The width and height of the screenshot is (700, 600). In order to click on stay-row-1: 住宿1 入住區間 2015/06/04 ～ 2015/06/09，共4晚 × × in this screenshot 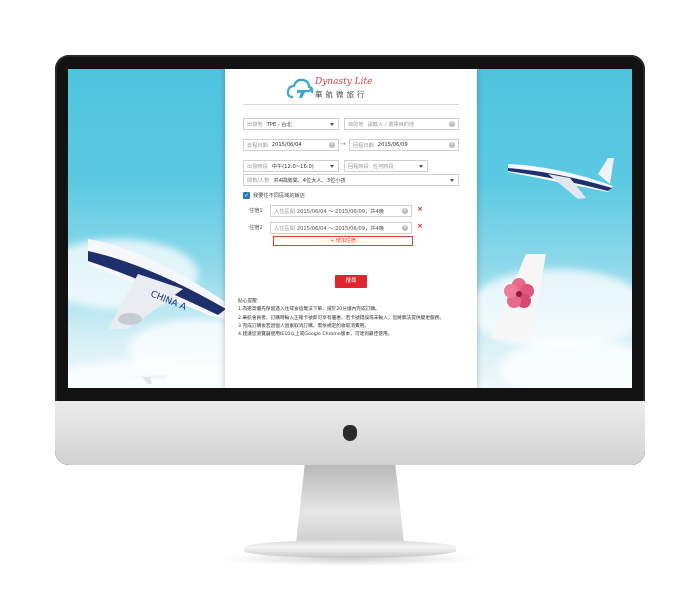, I will do `click(351, 211)`.